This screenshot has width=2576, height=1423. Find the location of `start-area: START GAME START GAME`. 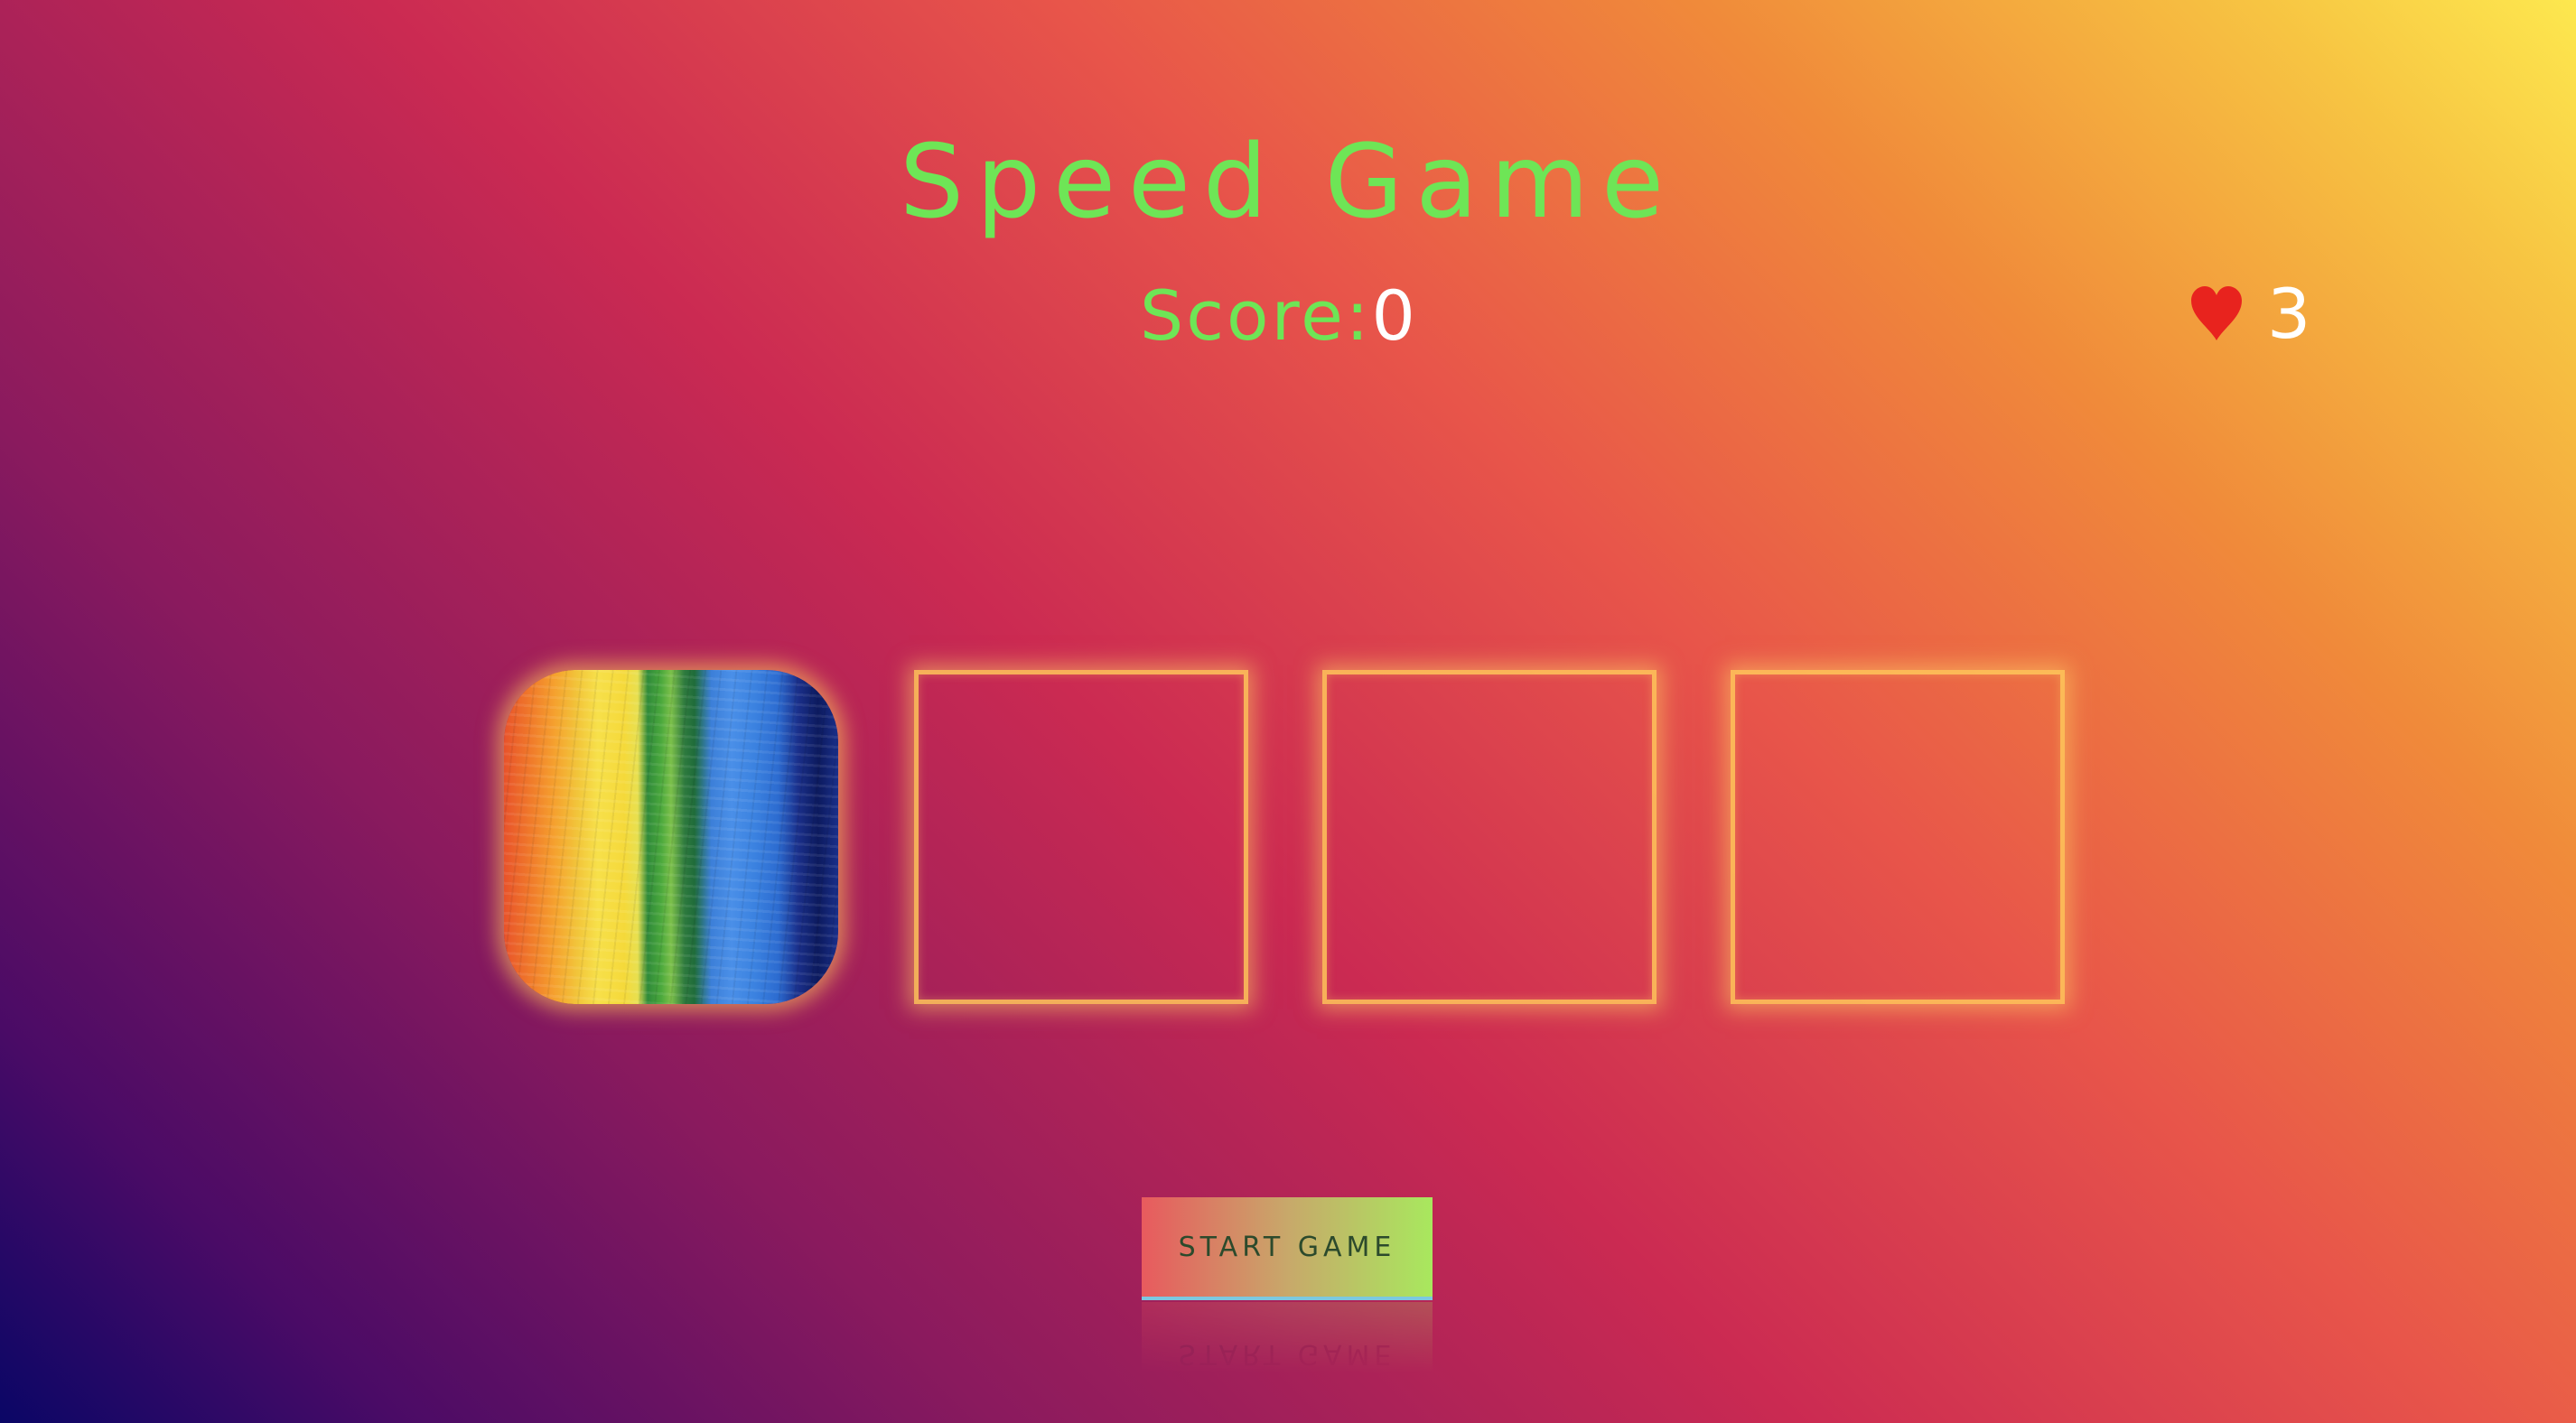

start-area: START GAME START GAME is located at coordinates (1287, 1301).